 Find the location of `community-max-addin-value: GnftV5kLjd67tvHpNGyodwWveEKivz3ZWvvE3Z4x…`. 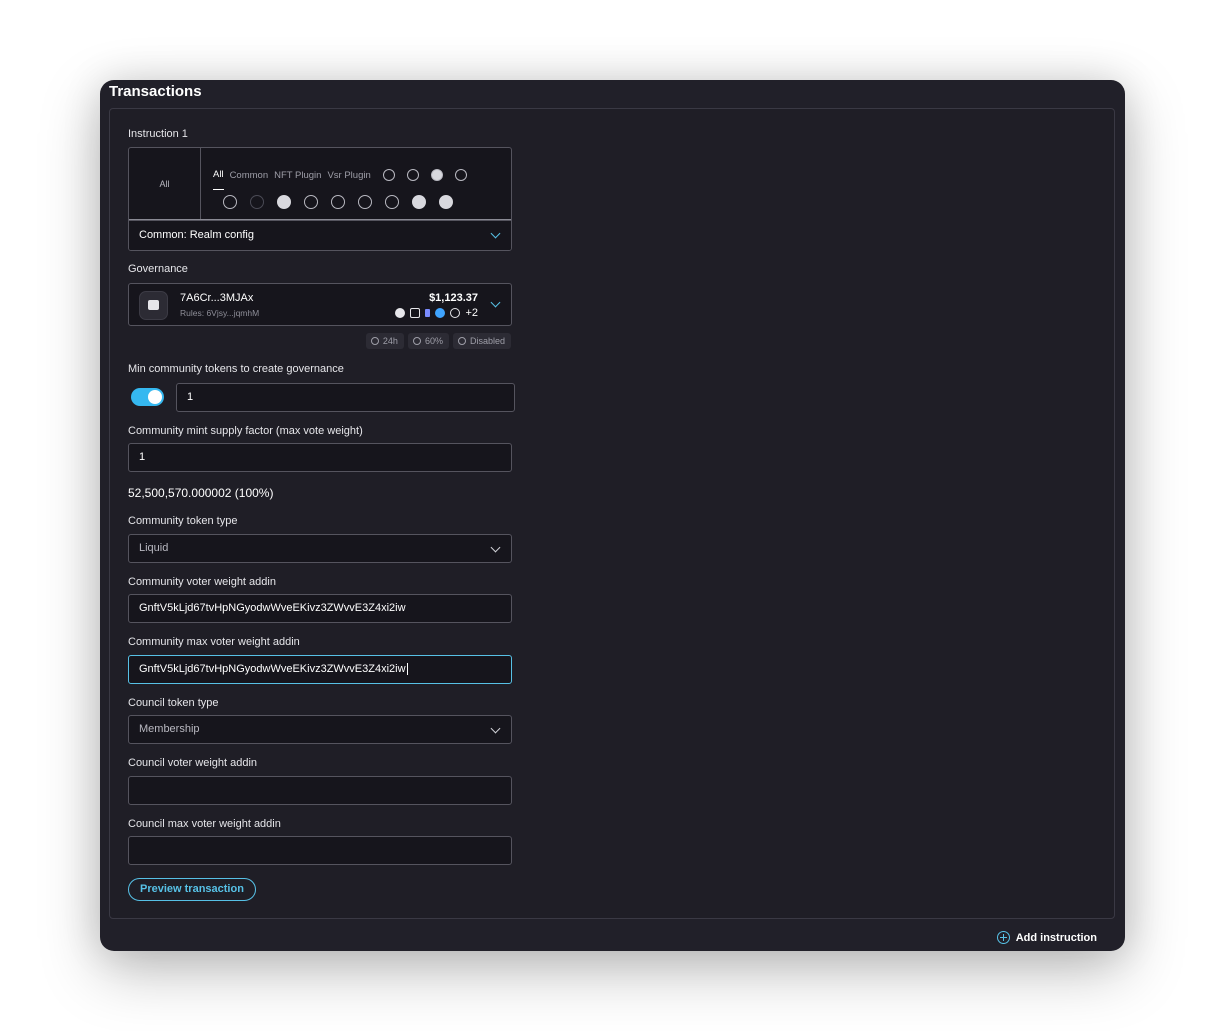

community-max-addin-value: GnftV5kLjd67tvHpNGyodwWveEKivz3ZWvvE3Z4x… is located at coordinates (272, 669).